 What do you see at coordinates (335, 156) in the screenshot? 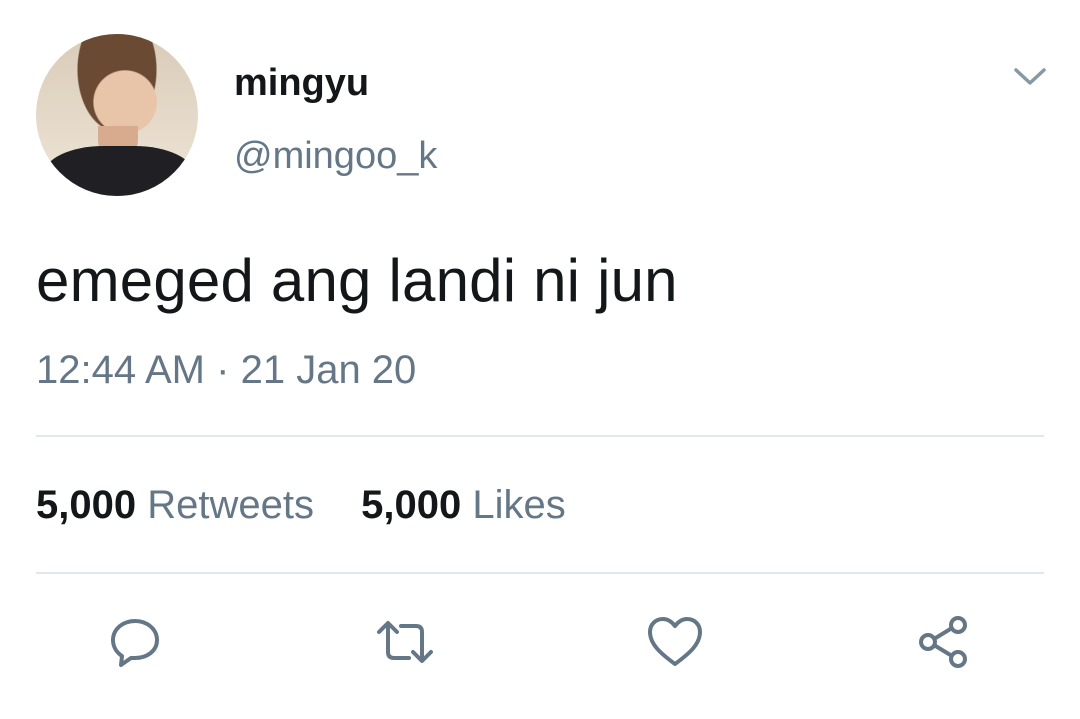
I see `user-handle: @mingoo_k` at bounding box center [335, 156].